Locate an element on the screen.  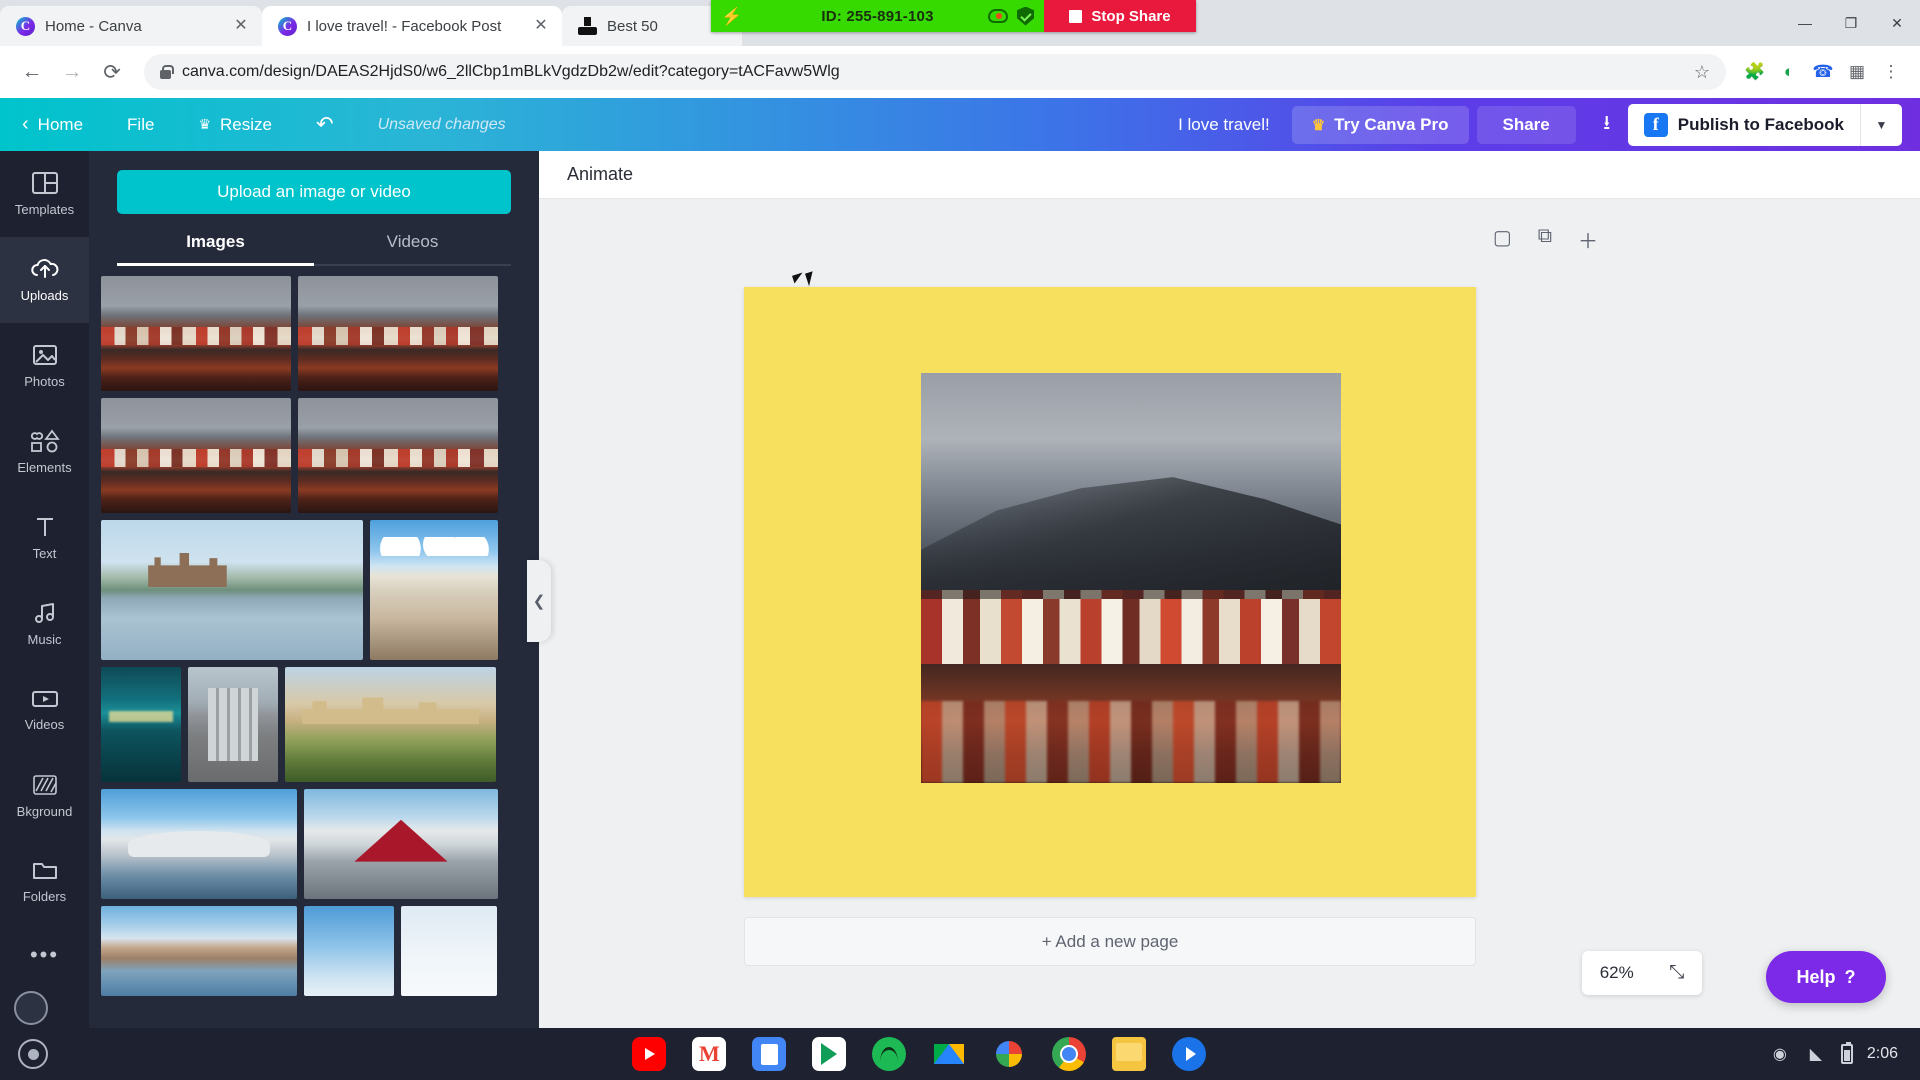
phone-icon: ☎ is located at coordinates (1823, 72).